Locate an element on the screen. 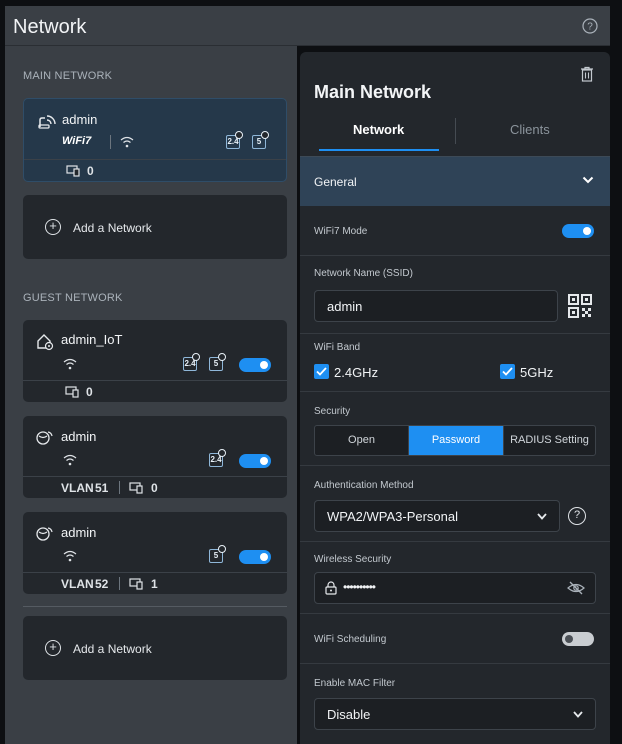  ssid-label: Network Name (SSID) is located at coordinates (363, 273).